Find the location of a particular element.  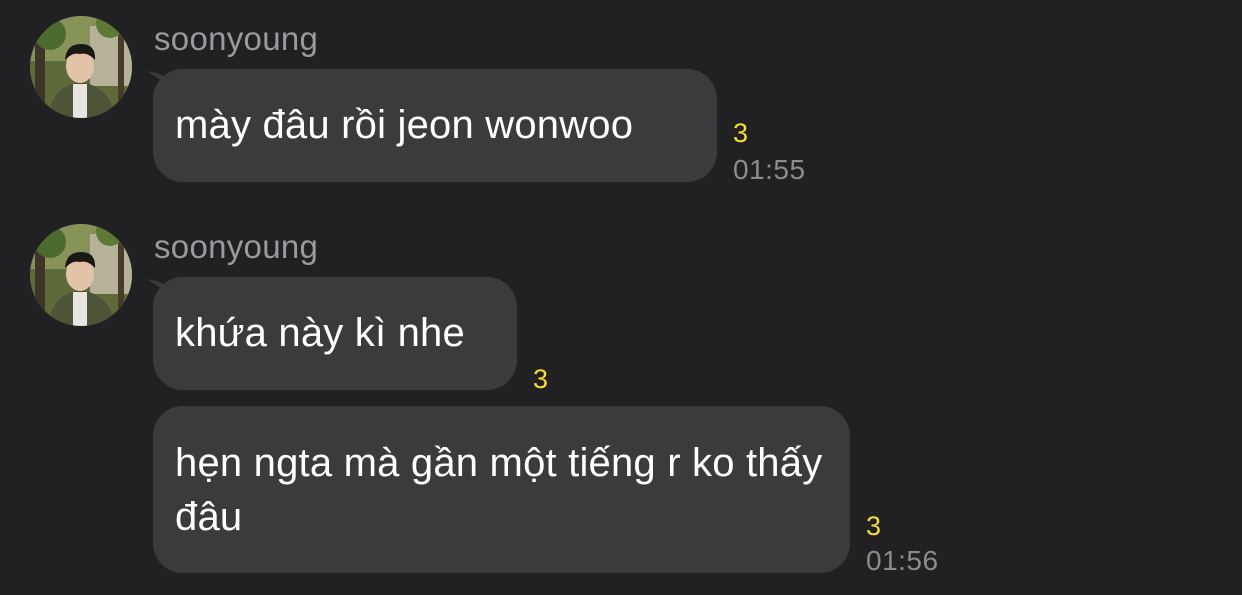

message-time: 01:56 is located at coordinates (902, 560).